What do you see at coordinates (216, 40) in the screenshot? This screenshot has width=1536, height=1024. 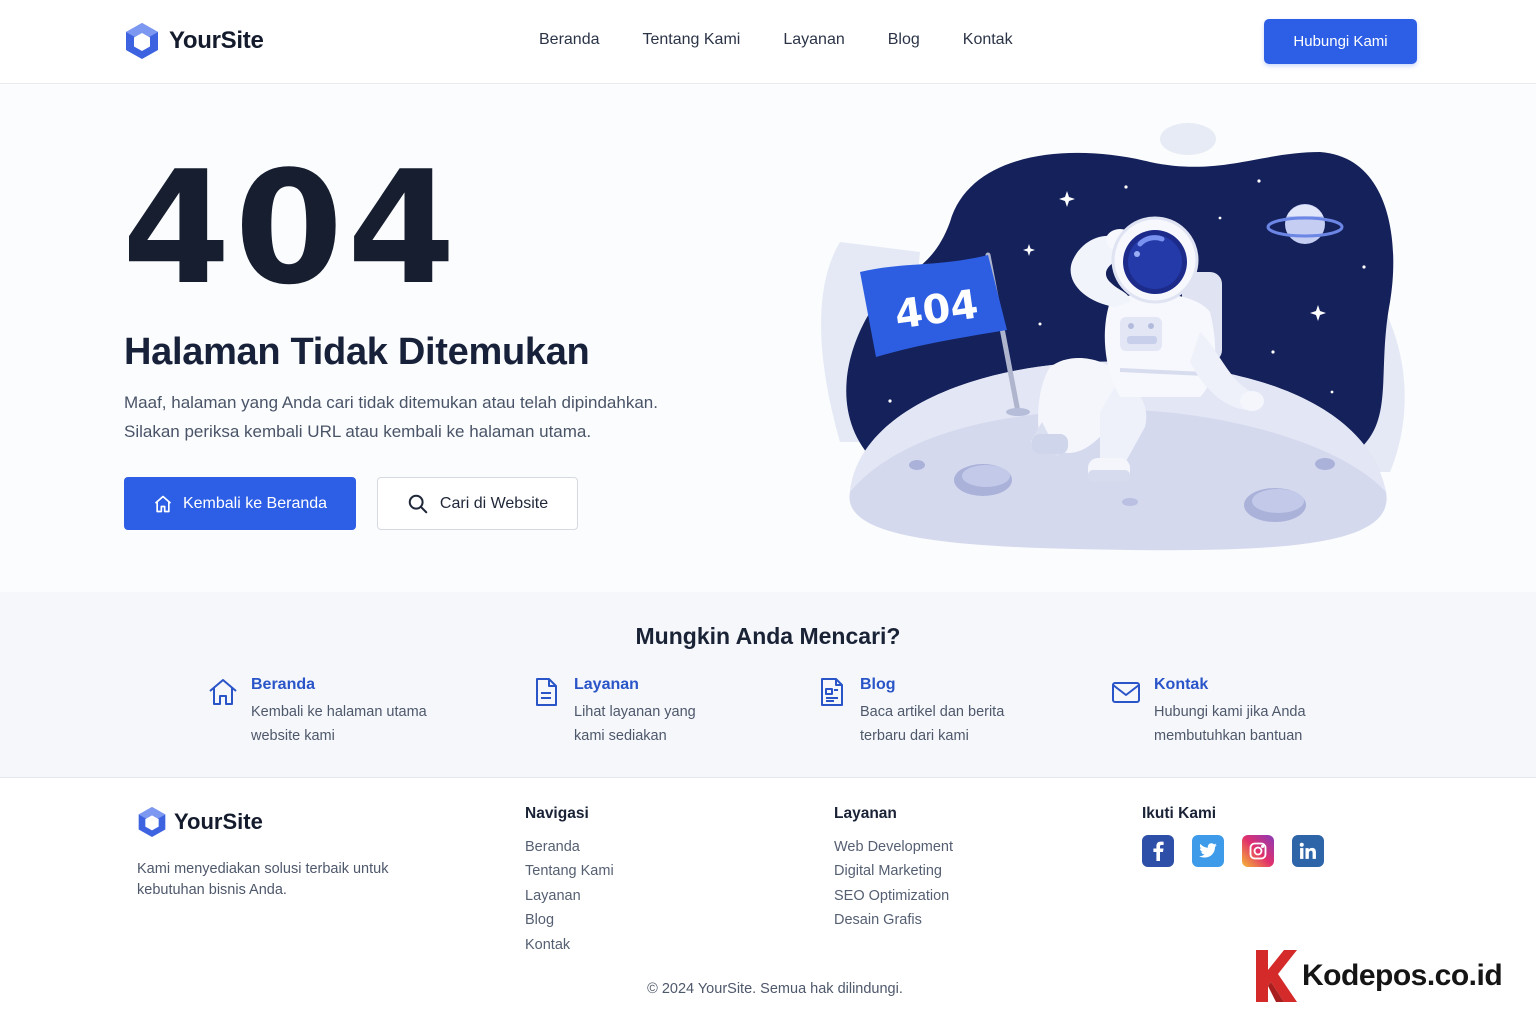 I see `logo-text: YourSite` at bounding box center [216, 40].